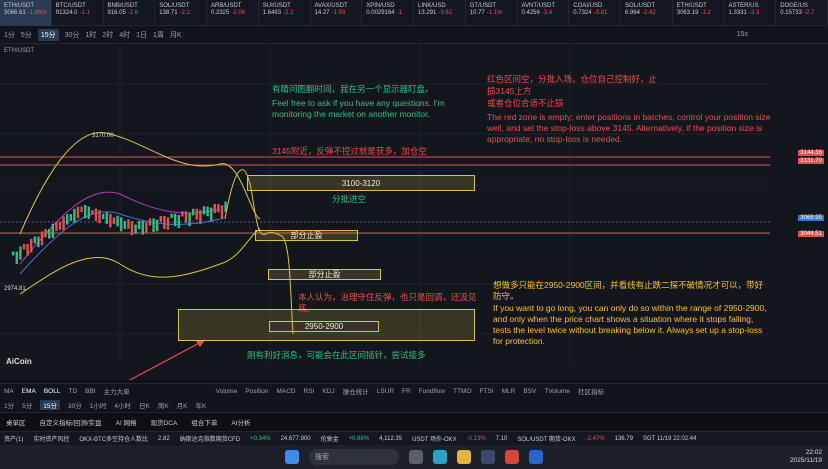  I want to click on interval-2: 15分, so click(48, 34).